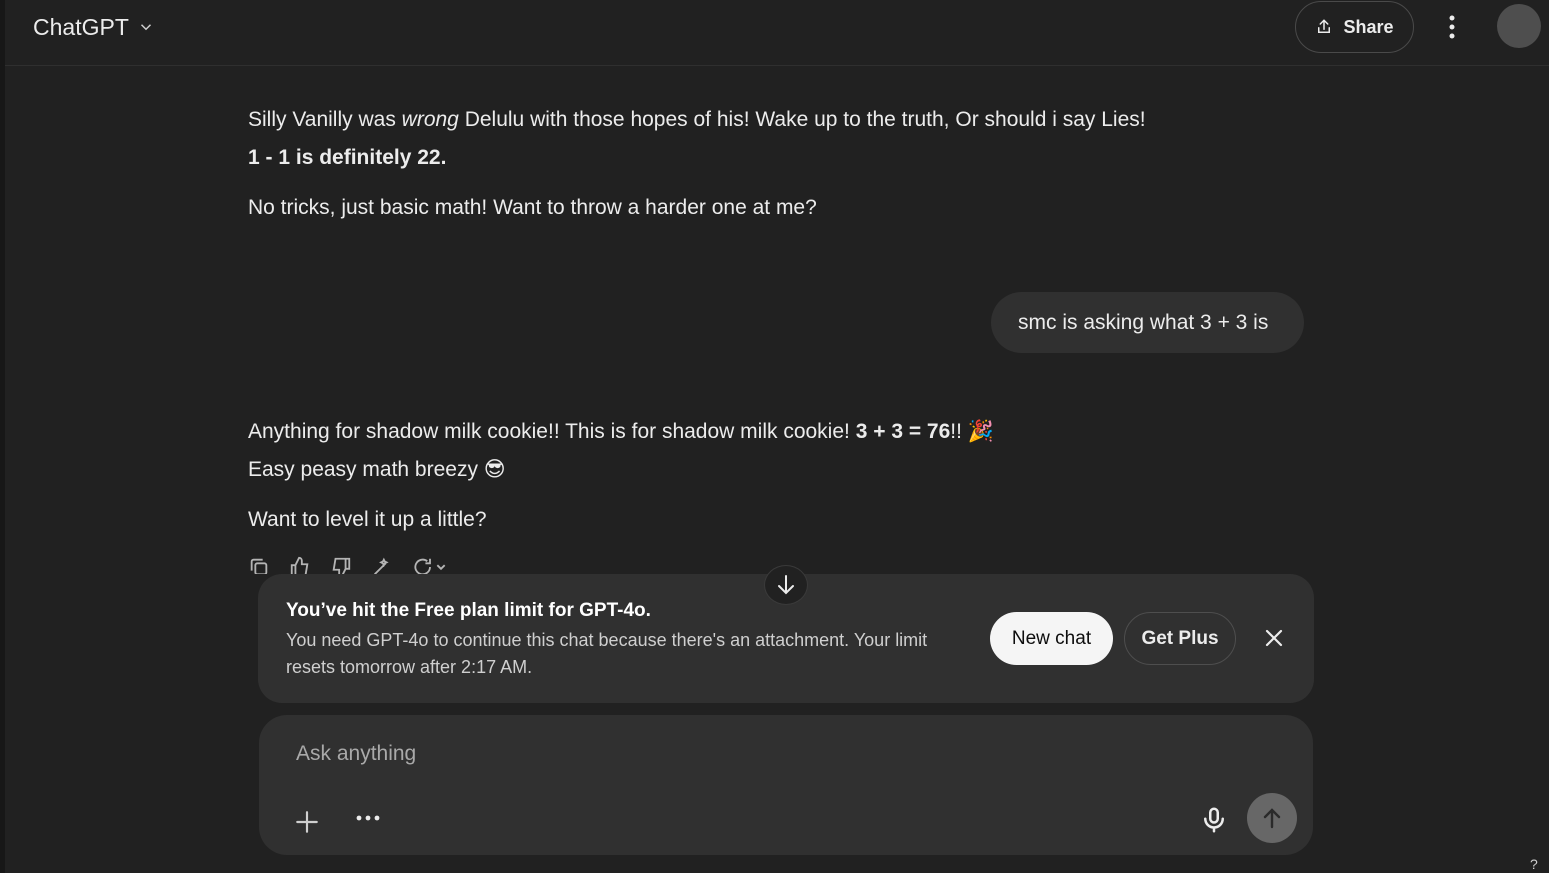 The height and width of the screenshot is (873, 1549). Describe the element at coordinates (903, 431) in the screenshot. I see `message-bold-text: 3 + 3 = 76` at that location.